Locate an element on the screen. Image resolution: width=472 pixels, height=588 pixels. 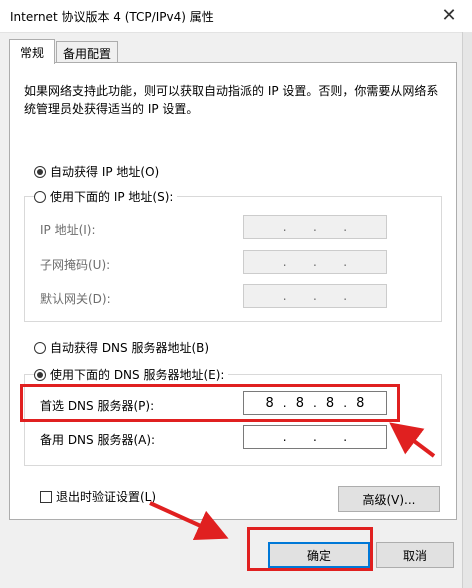
radio-auto-dns: 自动获得 DNS 服务器地址(B) is located at coordinates (124, 347).